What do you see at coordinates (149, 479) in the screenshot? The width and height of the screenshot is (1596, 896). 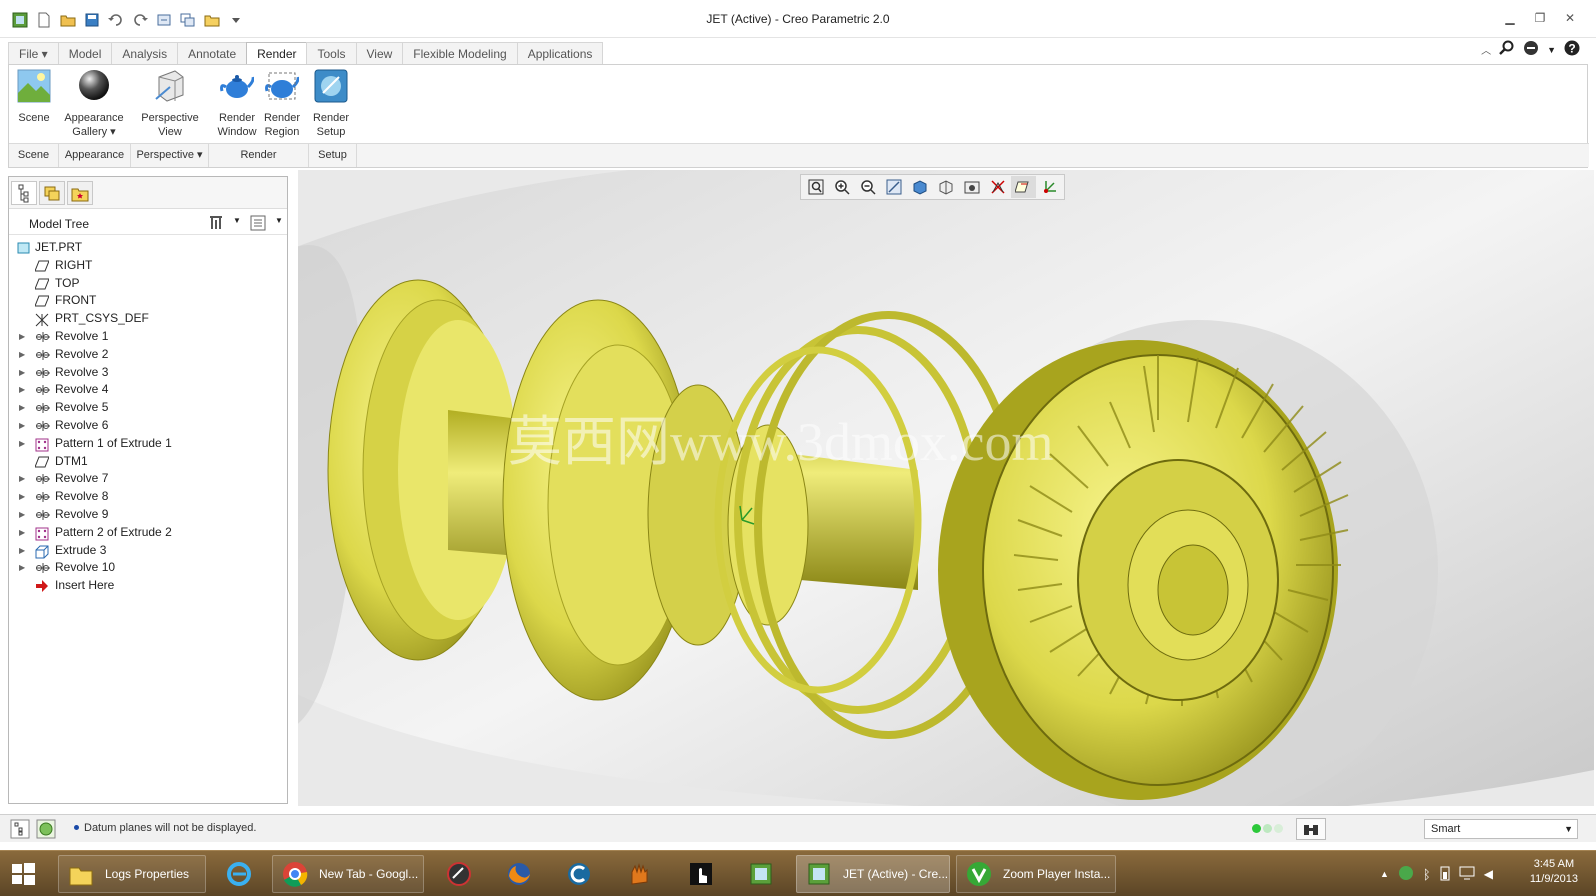 I see `tree-item: ▶ Revolve 7` at bounding box center [149, 479].